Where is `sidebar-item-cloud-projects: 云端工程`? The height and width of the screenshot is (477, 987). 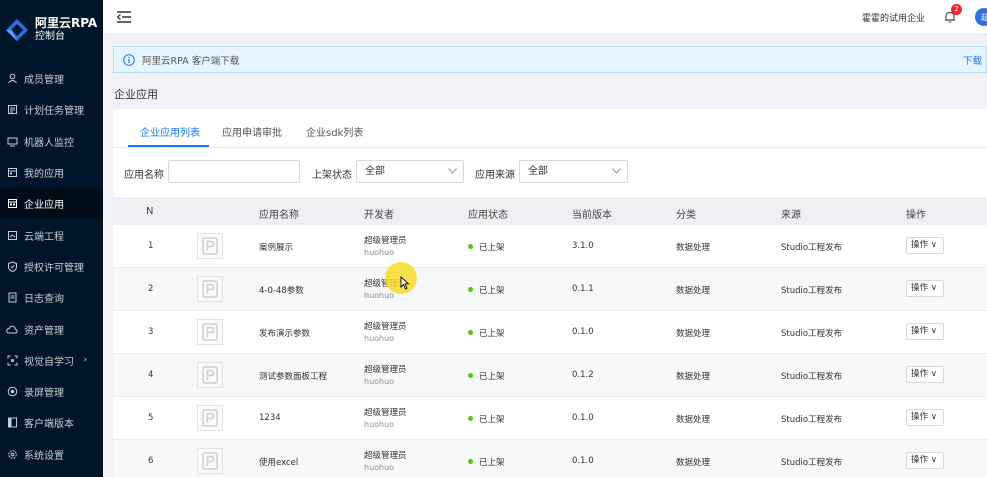
sidebar-item-cloud-projects: 云端工程 is located at coordinates (51, 234).